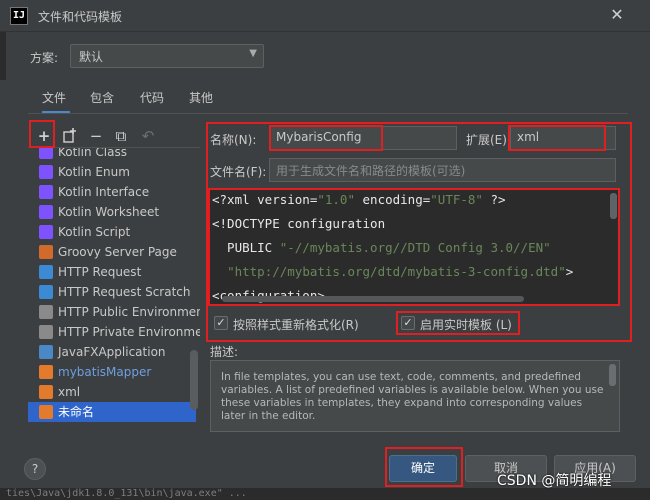 The image size is (650, 500). Describe the element at coordinates (44, 136) in the screenshot. I see `add-template-icon: +` at that location.